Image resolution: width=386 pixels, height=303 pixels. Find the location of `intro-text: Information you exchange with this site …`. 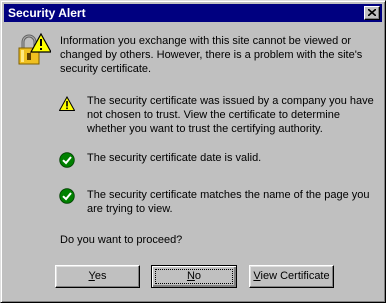

intro-text: Information you exchange with this site … is located at coordinates (211, 55).